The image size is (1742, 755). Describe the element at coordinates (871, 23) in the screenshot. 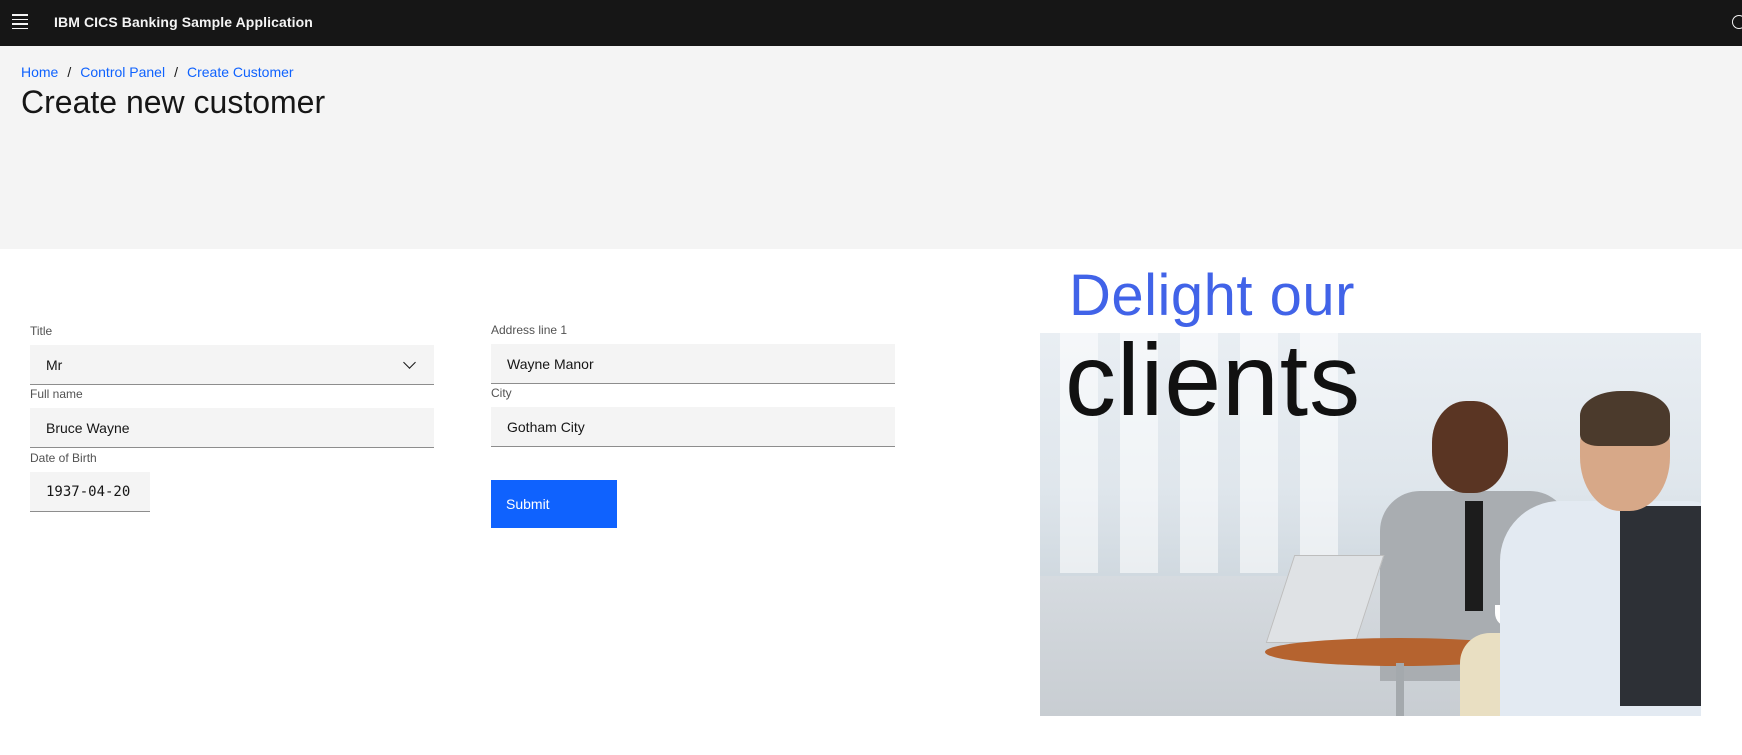

I see `top-header: IBM CICS Banking Sample Application` at that location.